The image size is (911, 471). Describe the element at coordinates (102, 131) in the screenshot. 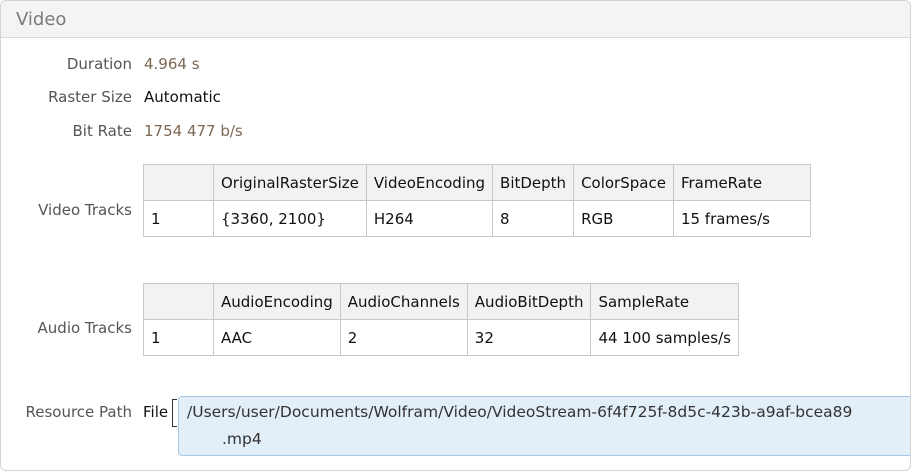

I see `bit-rate-label: Bit Rate` at that location.